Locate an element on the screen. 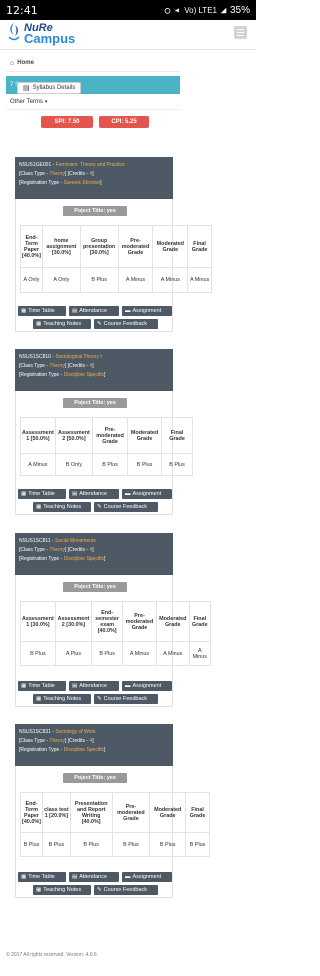  spi-badge: SPI: 7.50 is located at coordinates (67, 122).